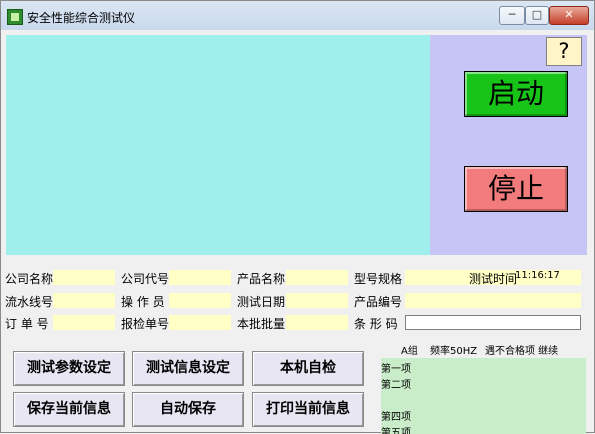  Describe the element at coordinates (308, 409) in the screenshot. I see `print-current-button: 打印当前信息` at that location.